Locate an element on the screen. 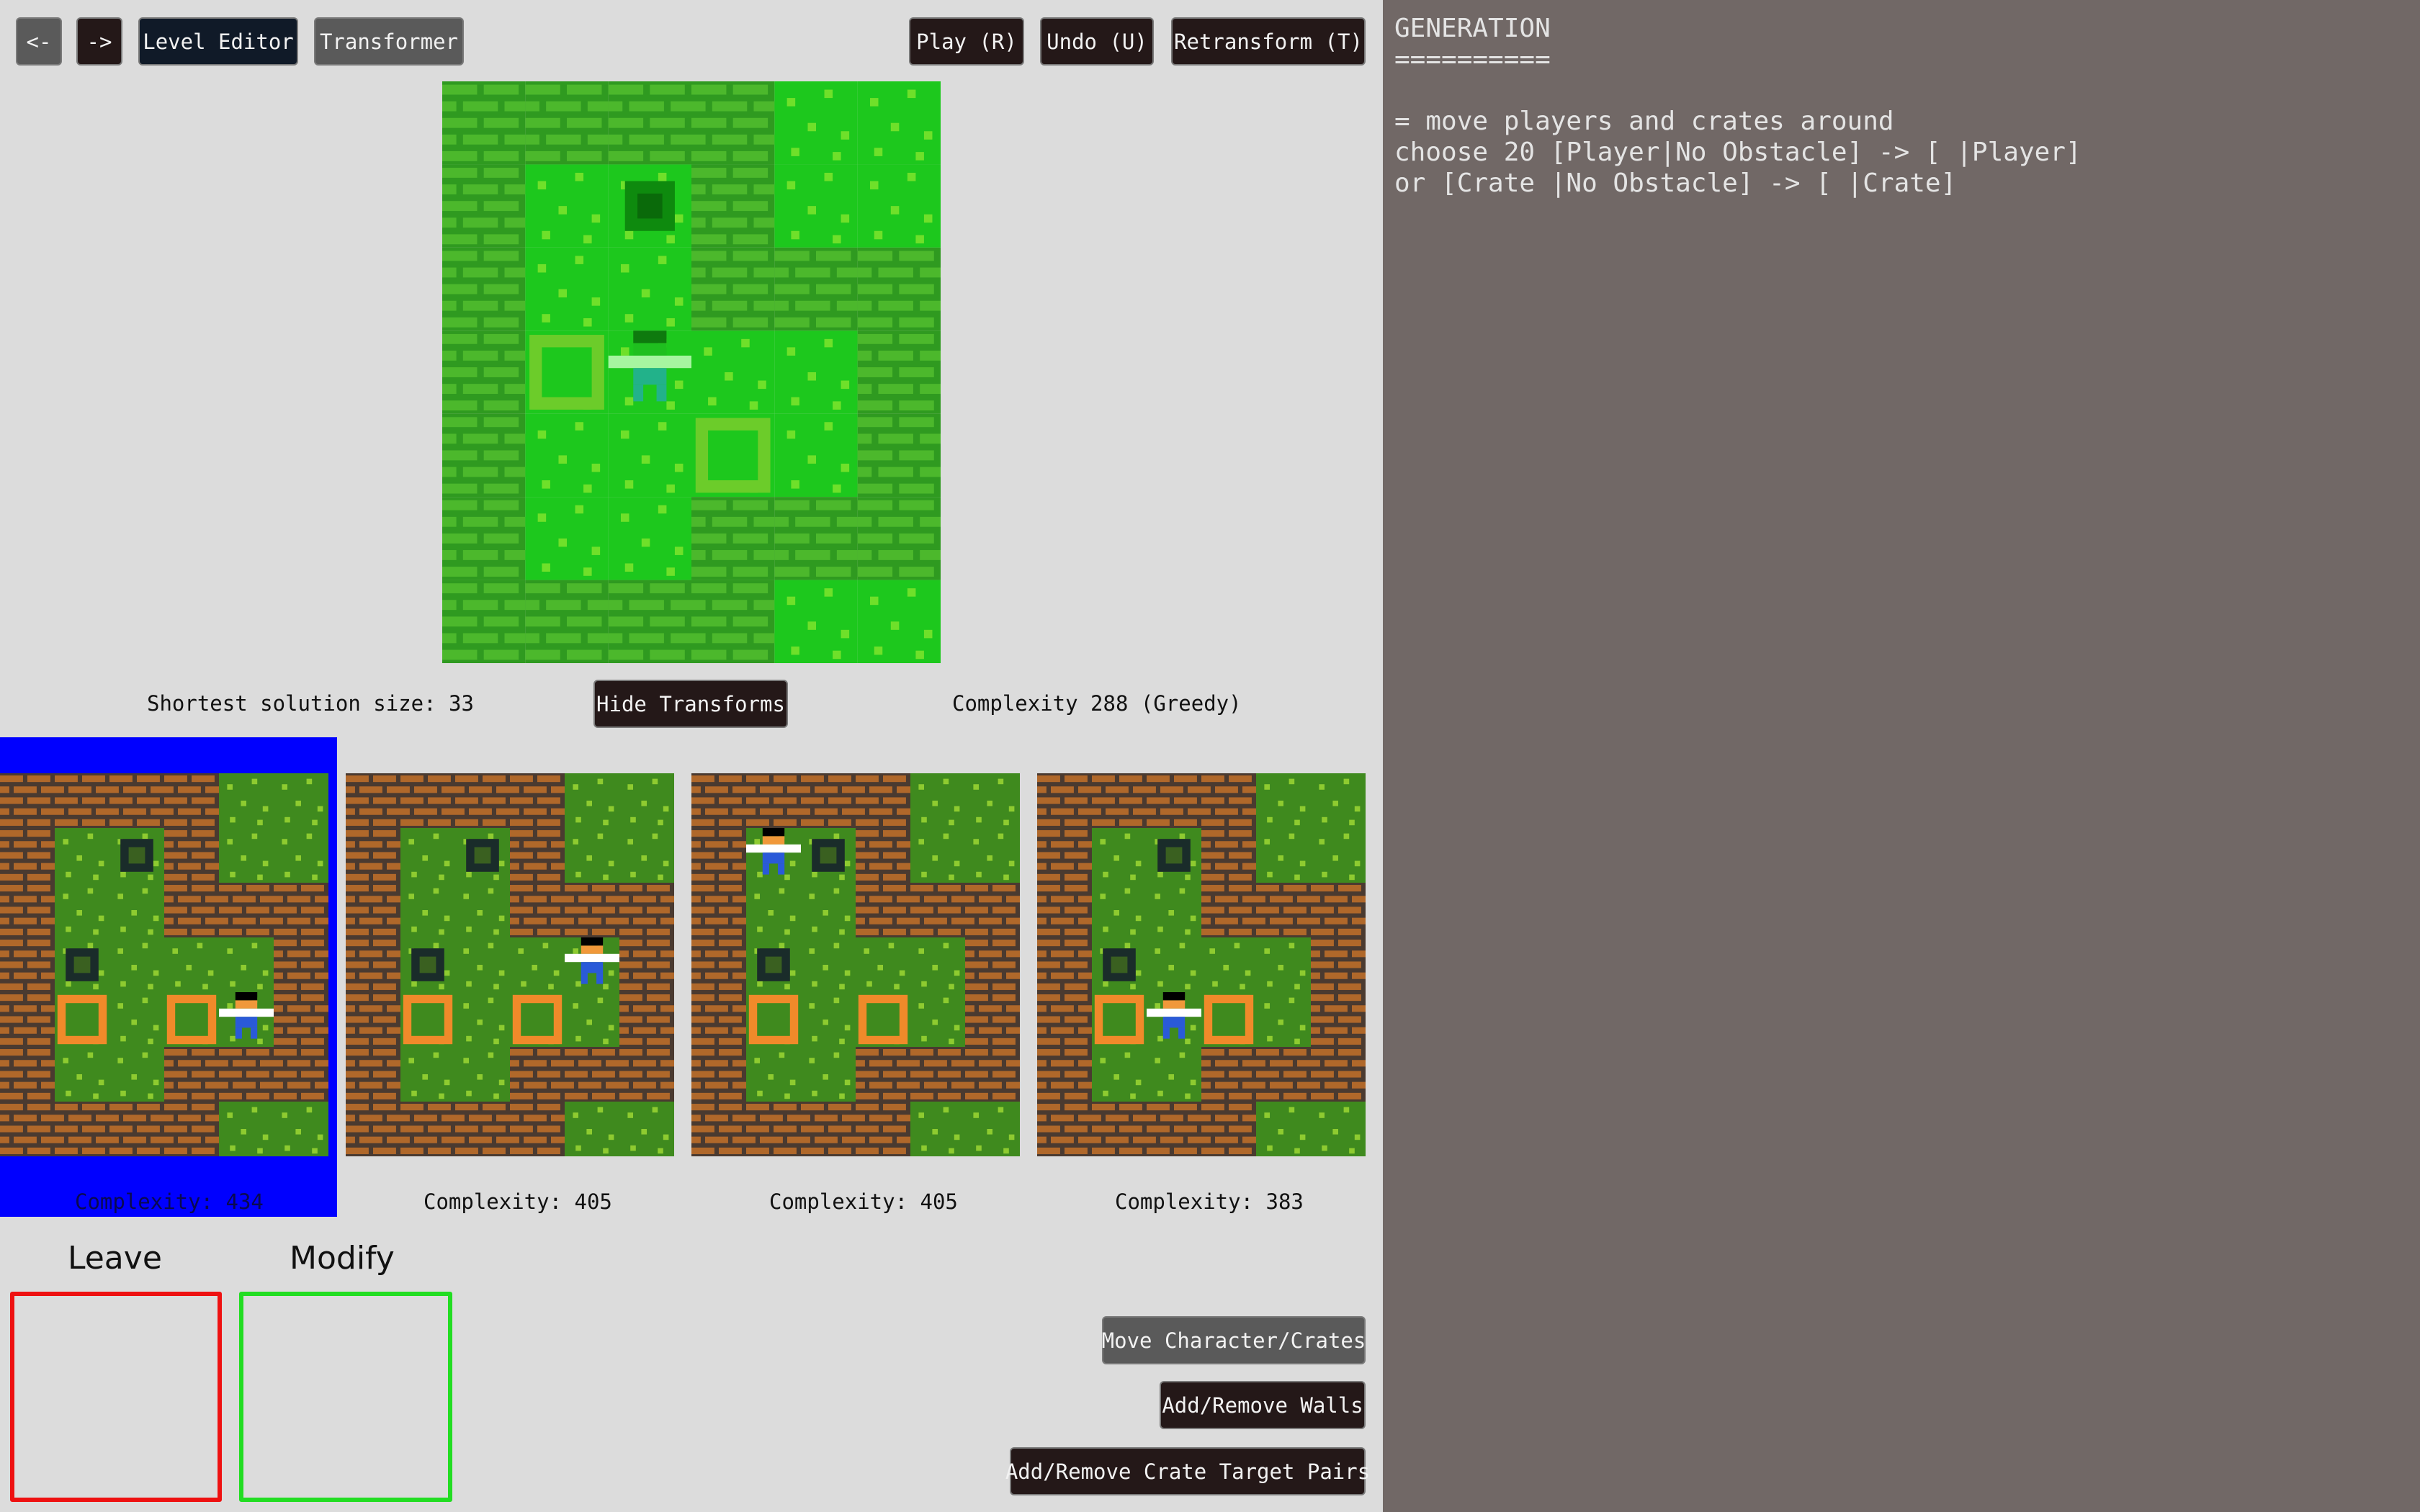 The height and width of the screenshot is (1512, 2420). level-preview is located at coordinates (691, 372).